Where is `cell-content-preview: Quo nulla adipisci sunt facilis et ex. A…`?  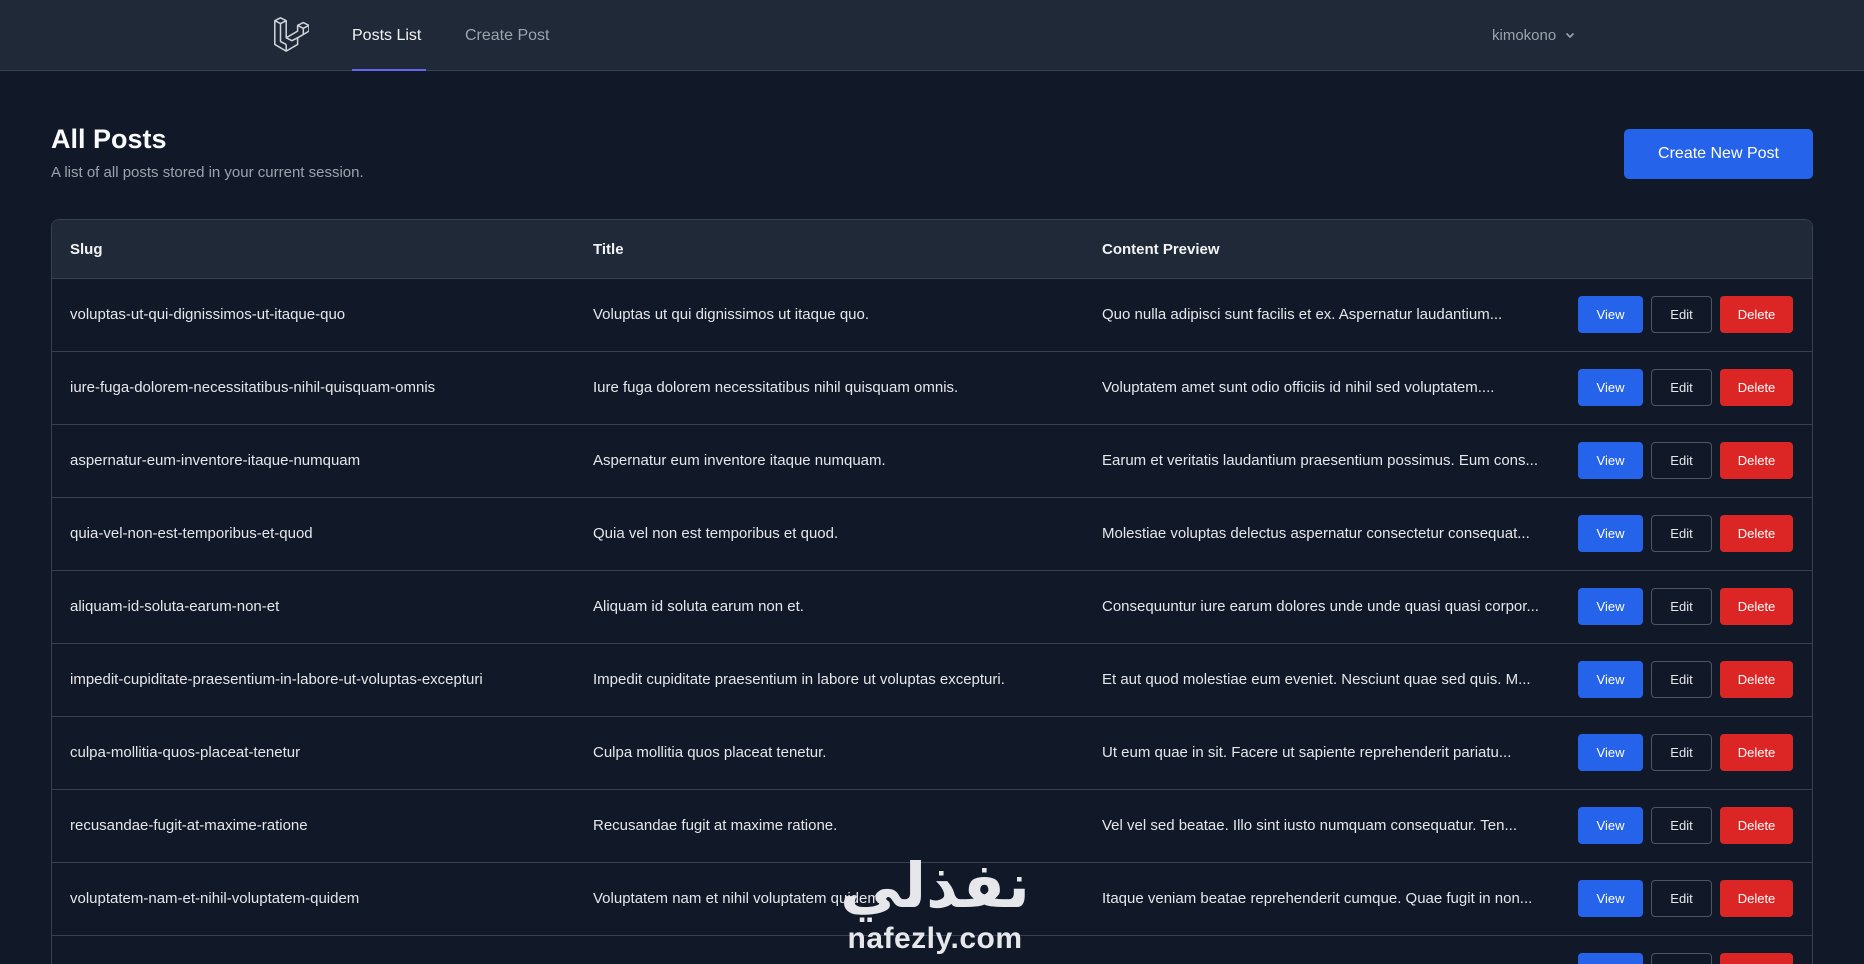
cell-content-preview: Quo nulla adipisci sunt facilis et ex. A… is located at coordinates (1302, 314).